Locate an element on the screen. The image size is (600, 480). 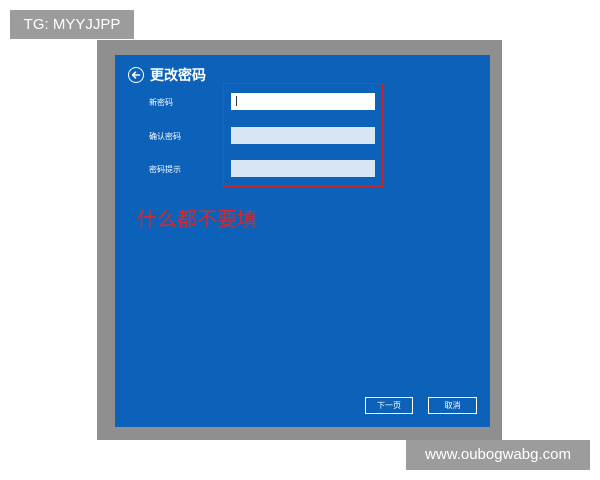
page-title: 更改密码 is located at coordinates (178, 76).